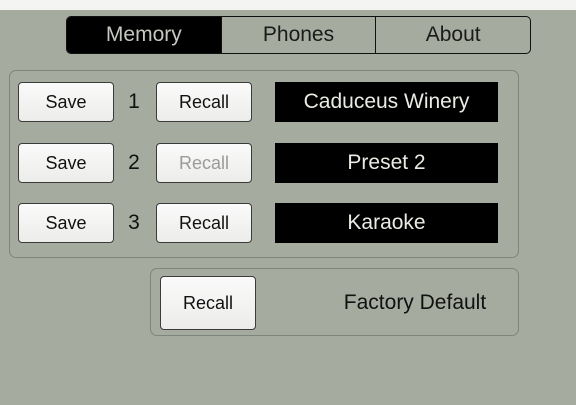 The height and width of the screenshot is (405, 576). Describe the element at coordinates (144, 35) in the screenshot. I see `tab-memory: Memory` at that location.